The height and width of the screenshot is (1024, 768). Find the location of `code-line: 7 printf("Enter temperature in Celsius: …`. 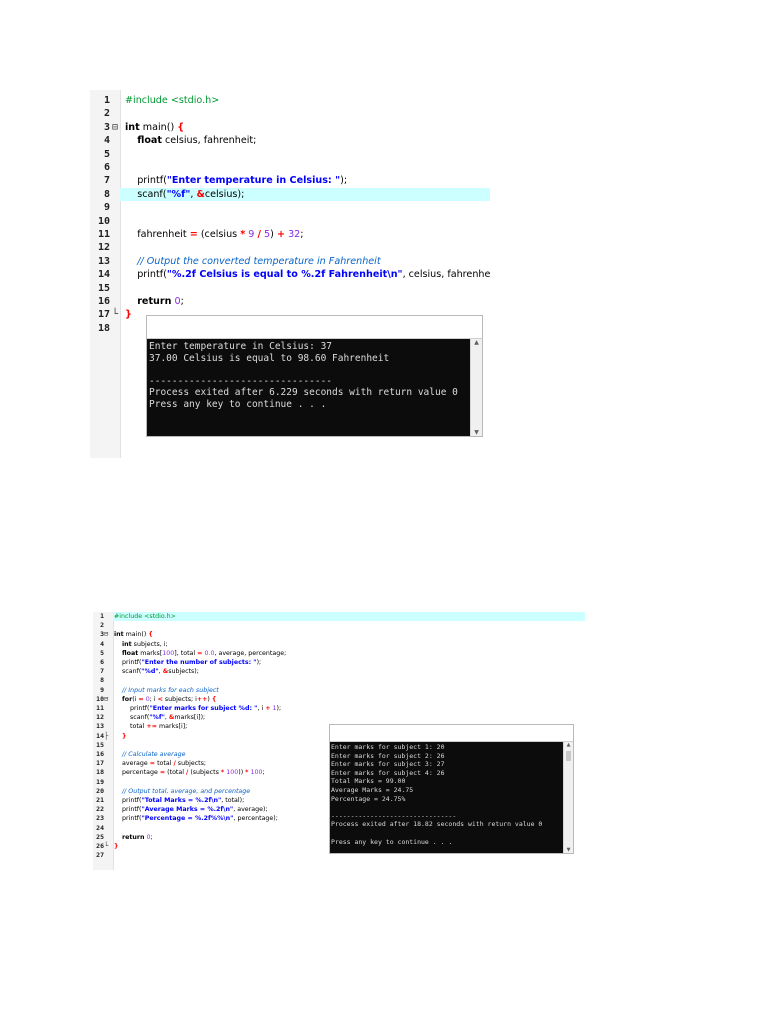

code-line: 7 printf("Enter temperature in Celsius: … is located at coordinates (290, 180).